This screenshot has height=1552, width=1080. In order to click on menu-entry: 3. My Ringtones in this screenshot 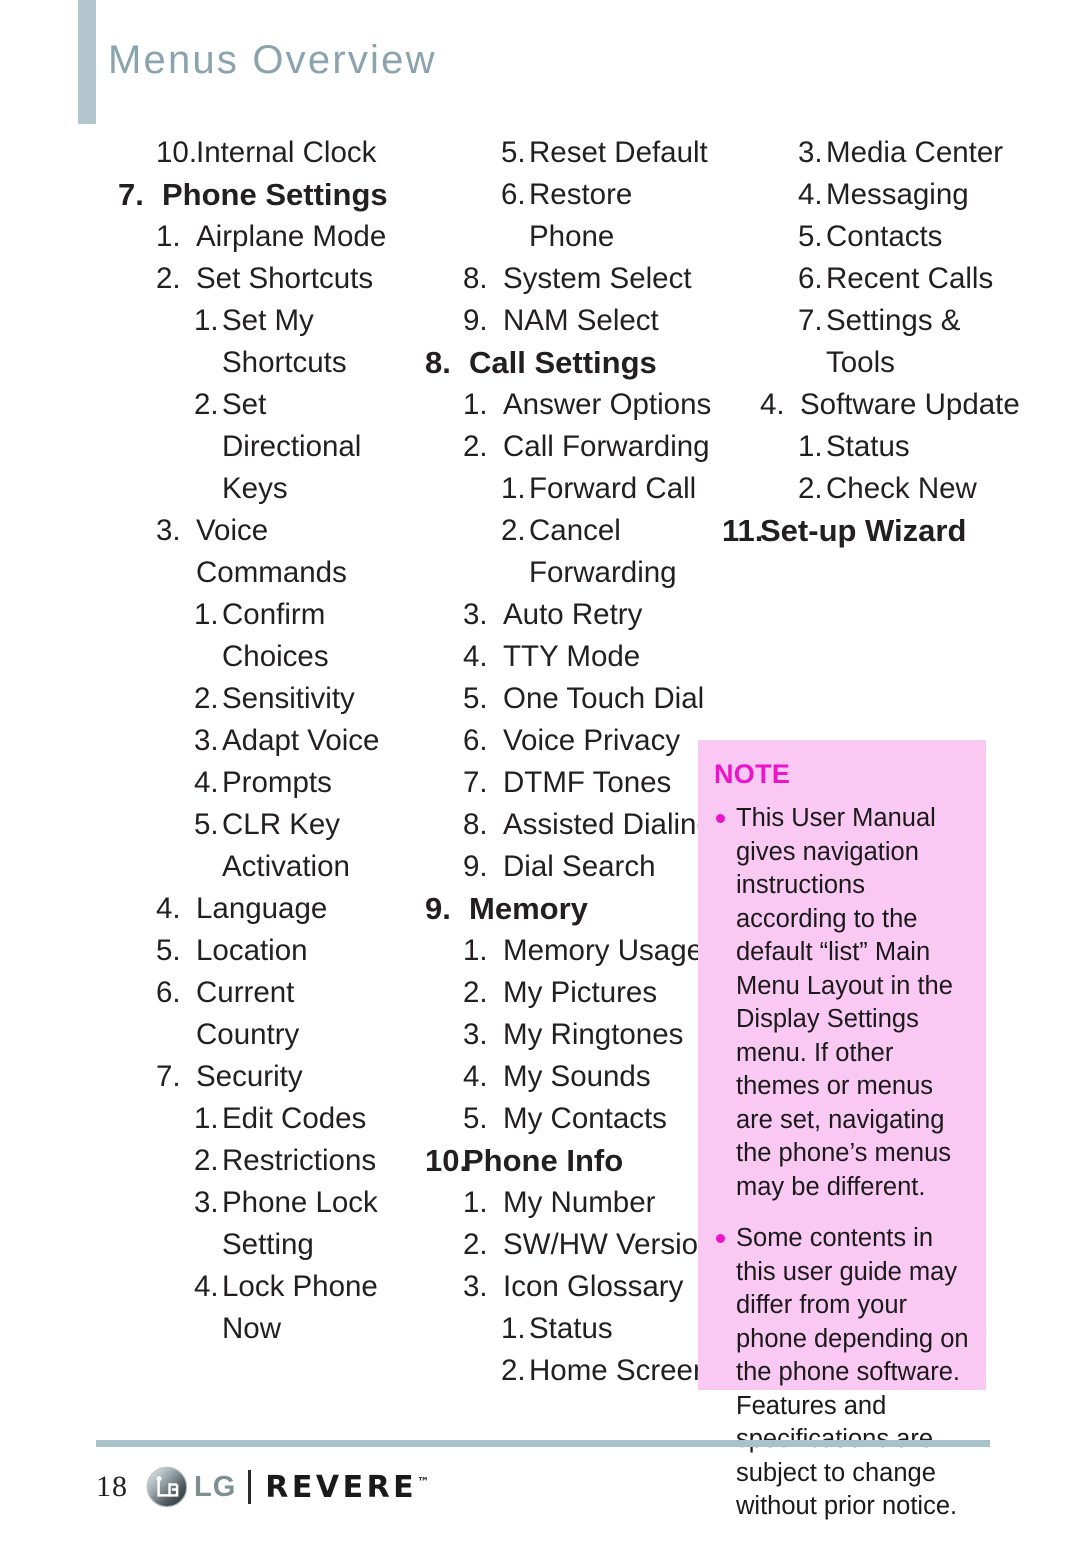, I will do `click(580, 1035)`.